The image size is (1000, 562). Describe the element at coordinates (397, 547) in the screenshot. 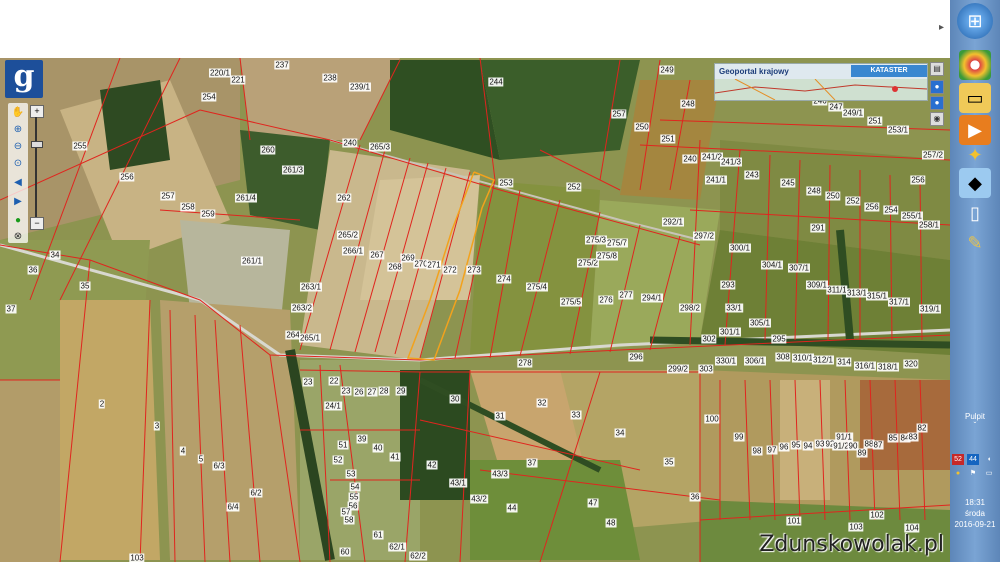

I see `parcel-label: 62/1` at that location.